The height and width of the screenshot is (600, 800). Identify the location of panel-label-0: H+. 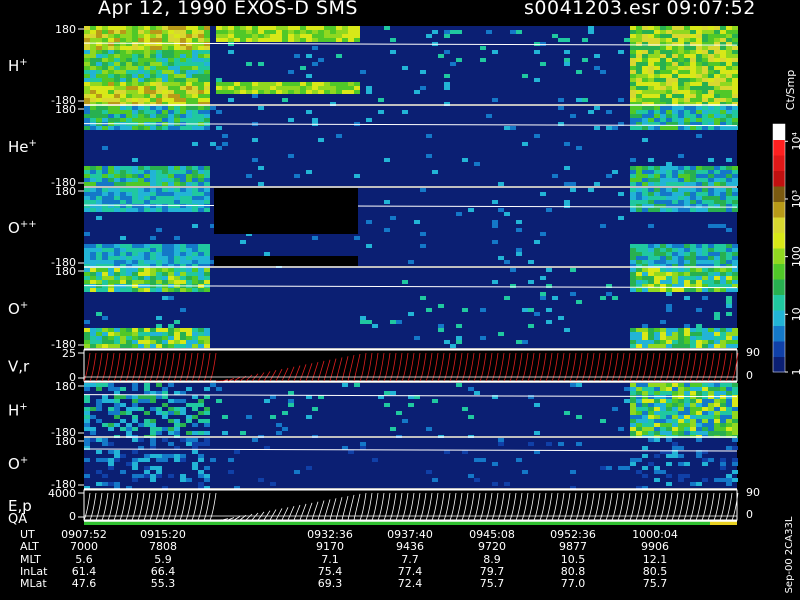
(18, 66).